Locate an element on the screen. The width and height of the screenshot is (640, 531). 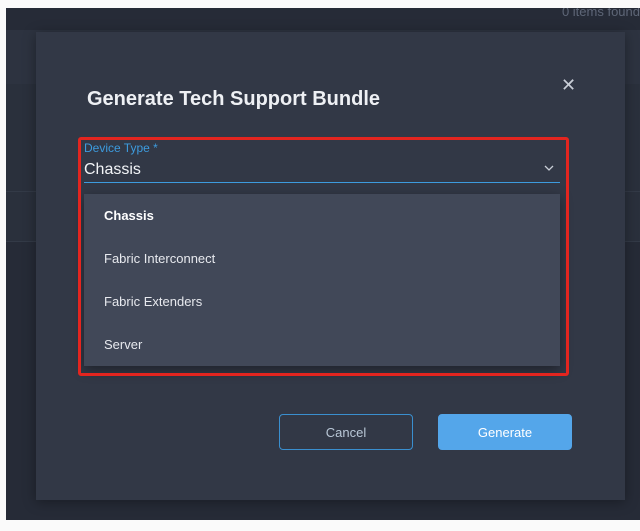
device-type-select: Chassis is located at coordinates (322, 171).